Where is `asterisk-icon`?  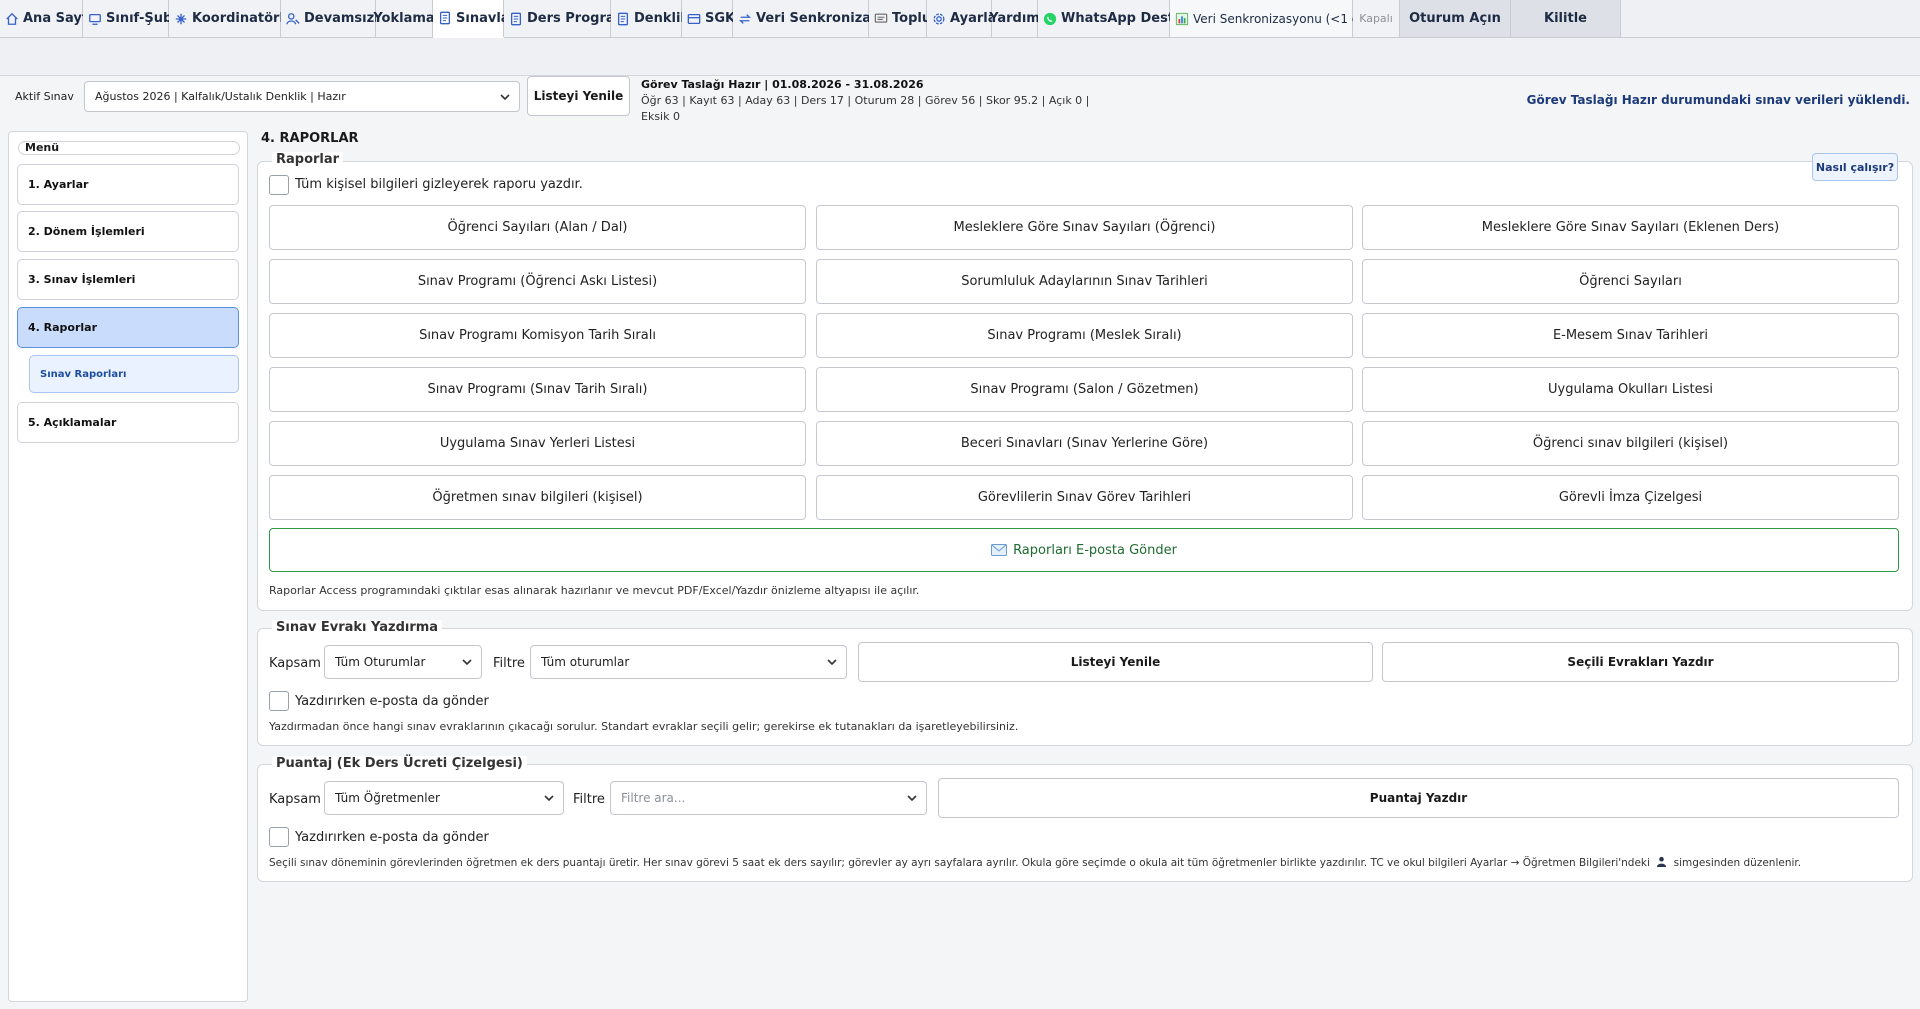 asterisk-icon is located at coordinates (181, 18).